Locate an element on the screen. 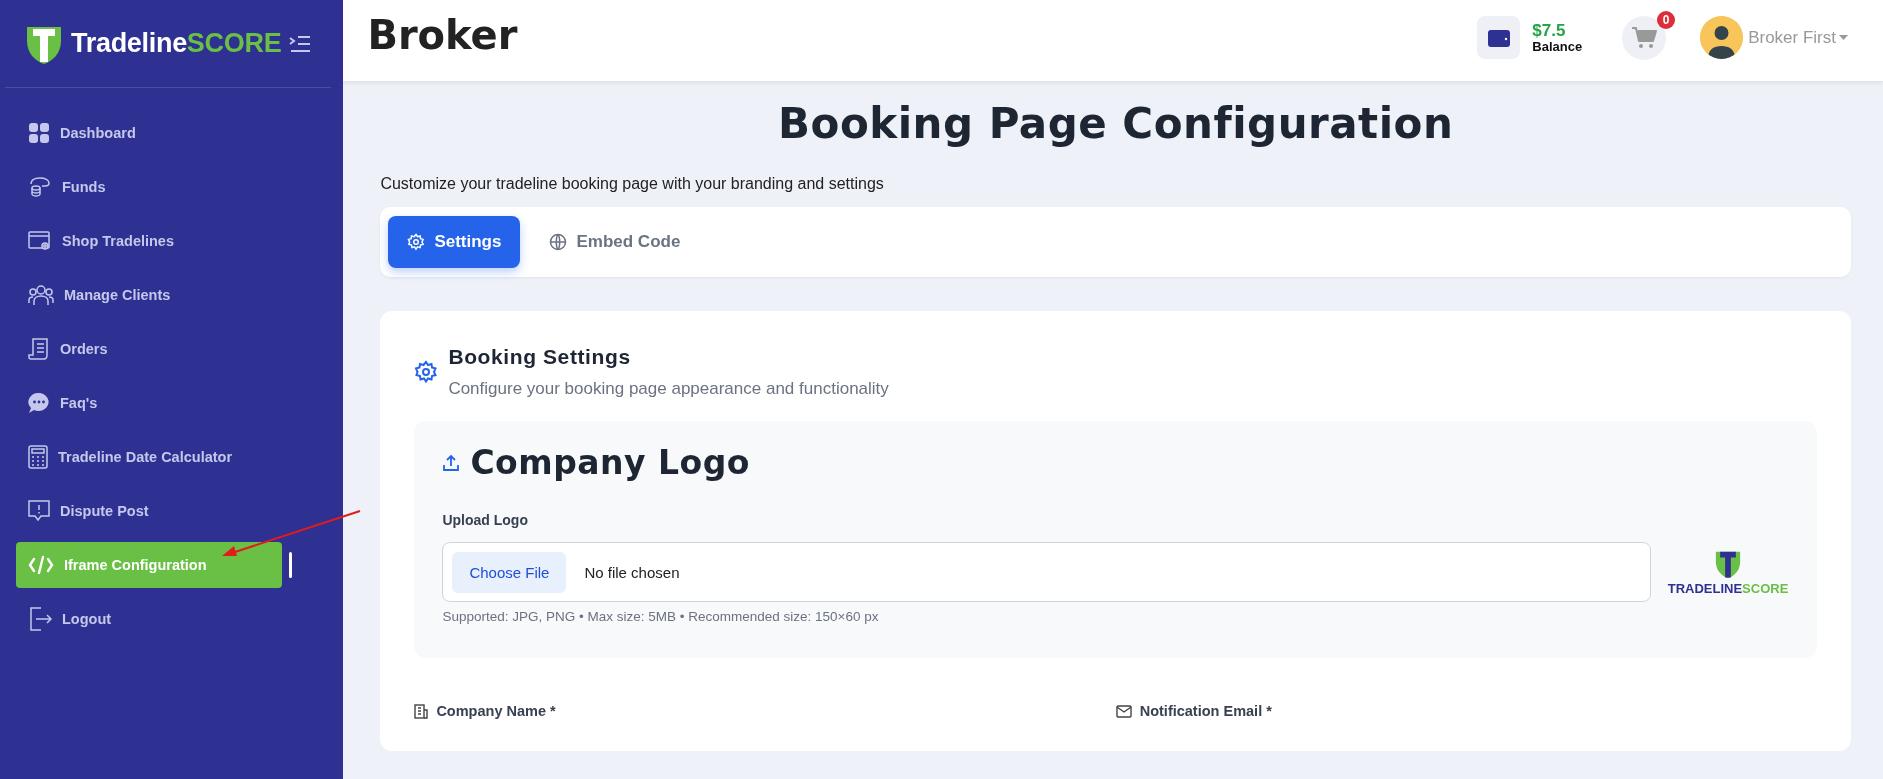  alert-message-icon is located at coordinates (39, 511).